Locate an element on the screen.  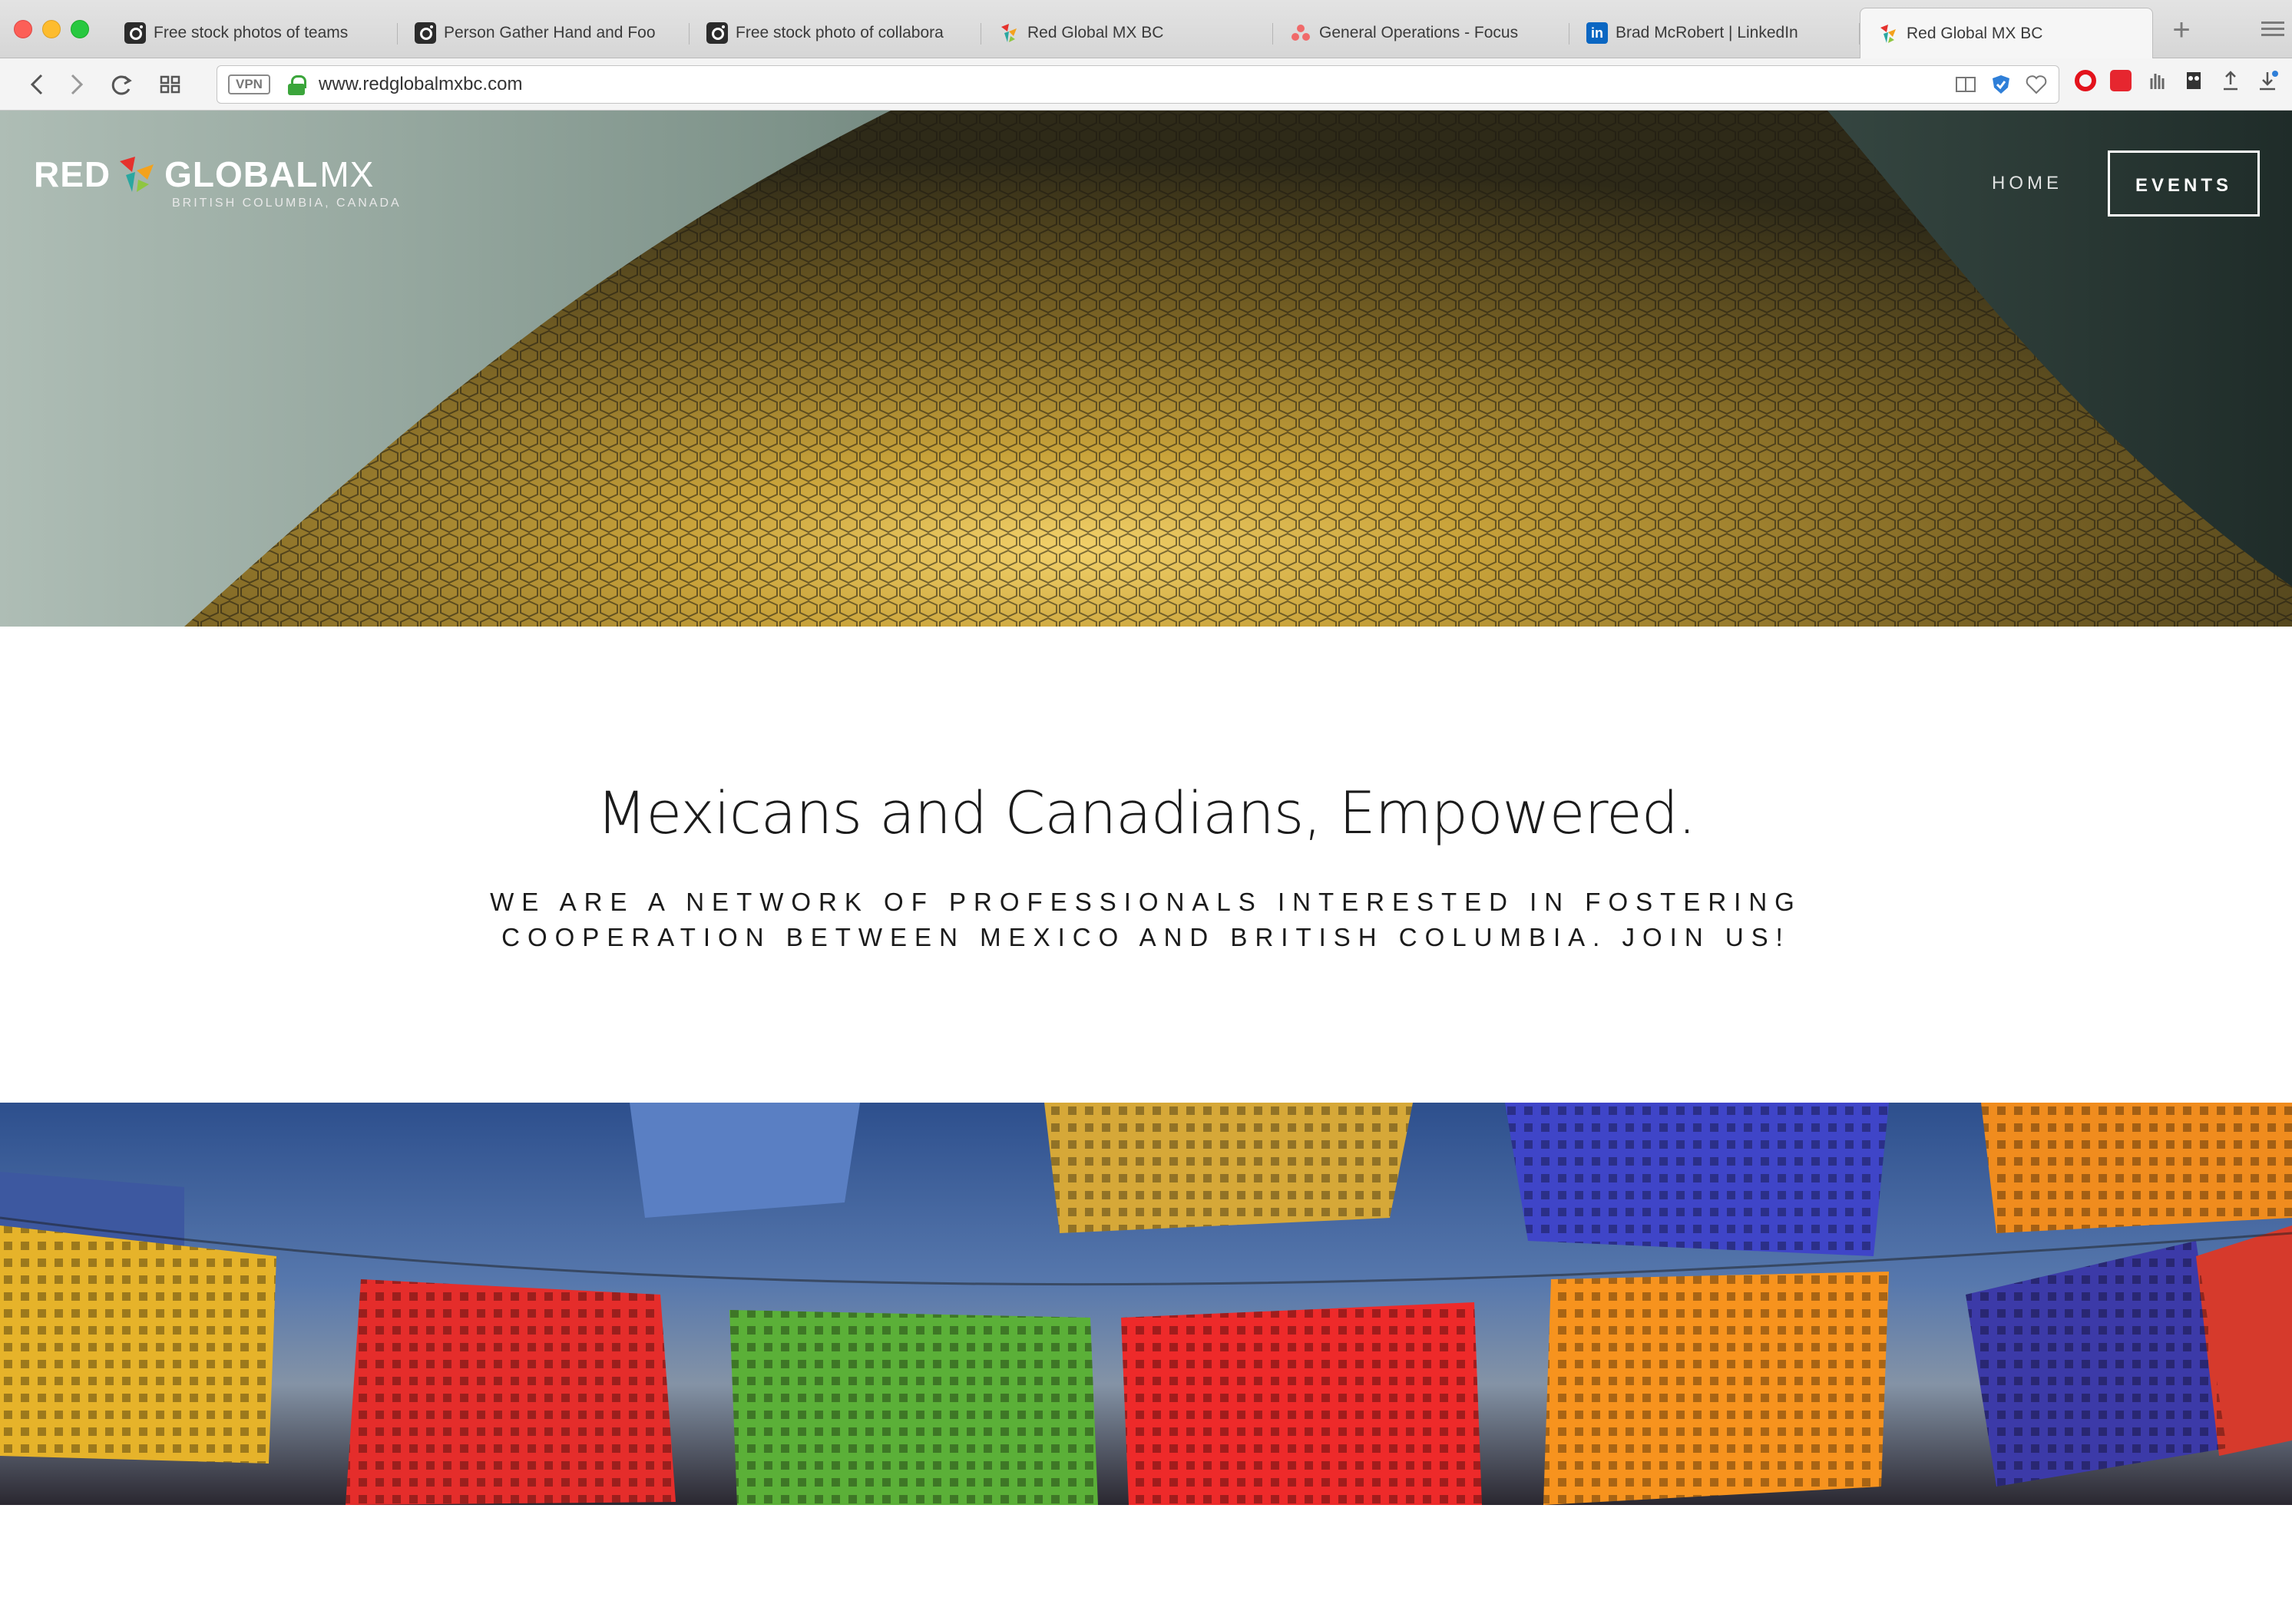
lock-icon is located at coordinates (297, 85).